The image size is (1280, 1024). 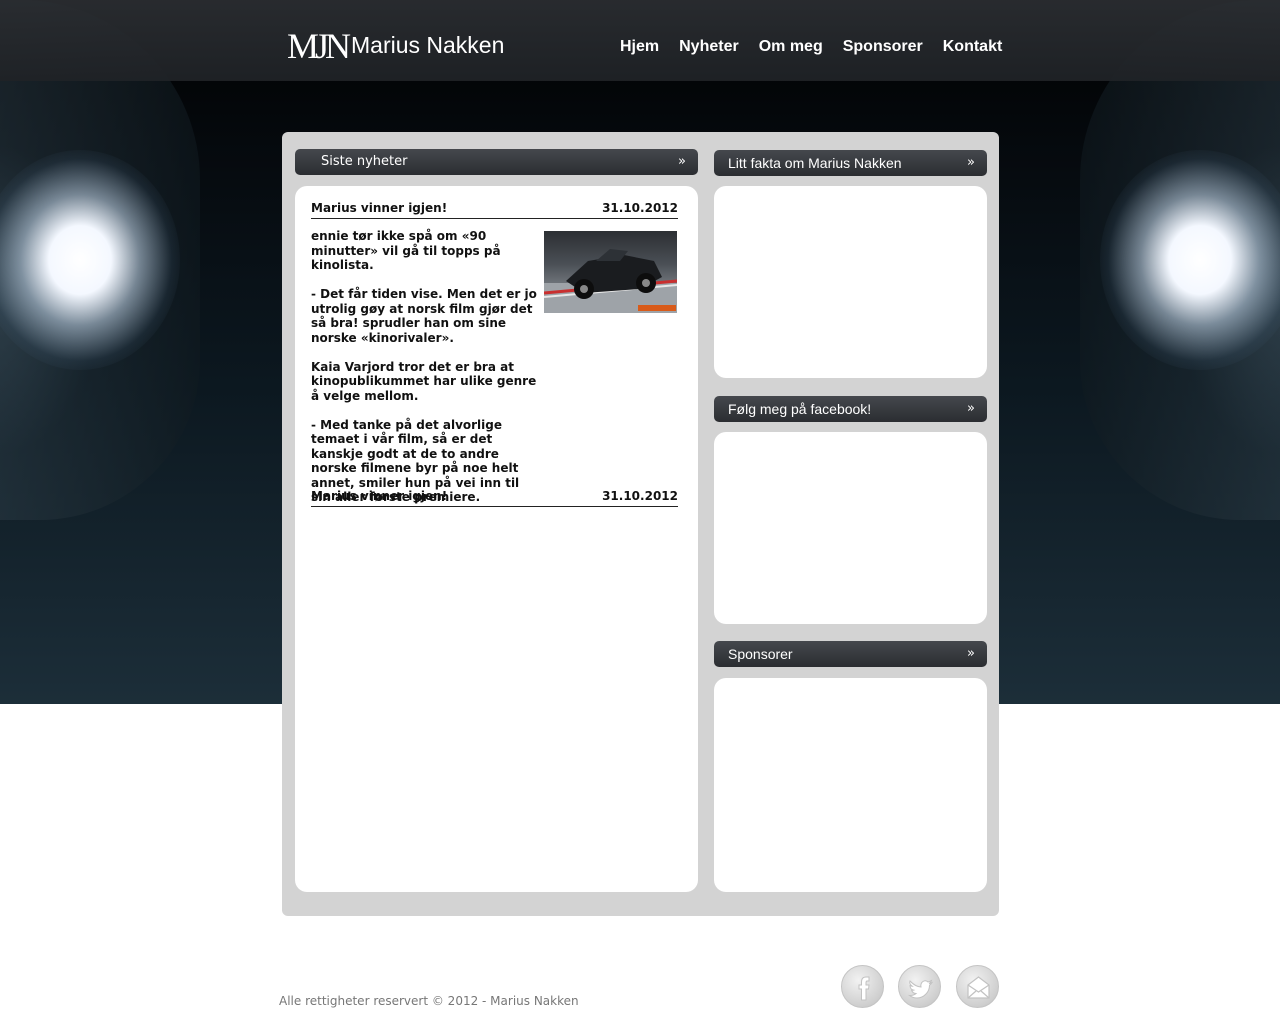 What do you see at coordinates (791, 47) in the screenshot?
I see `nav-om-meg: Om meg` at bounding box center [791, 47].